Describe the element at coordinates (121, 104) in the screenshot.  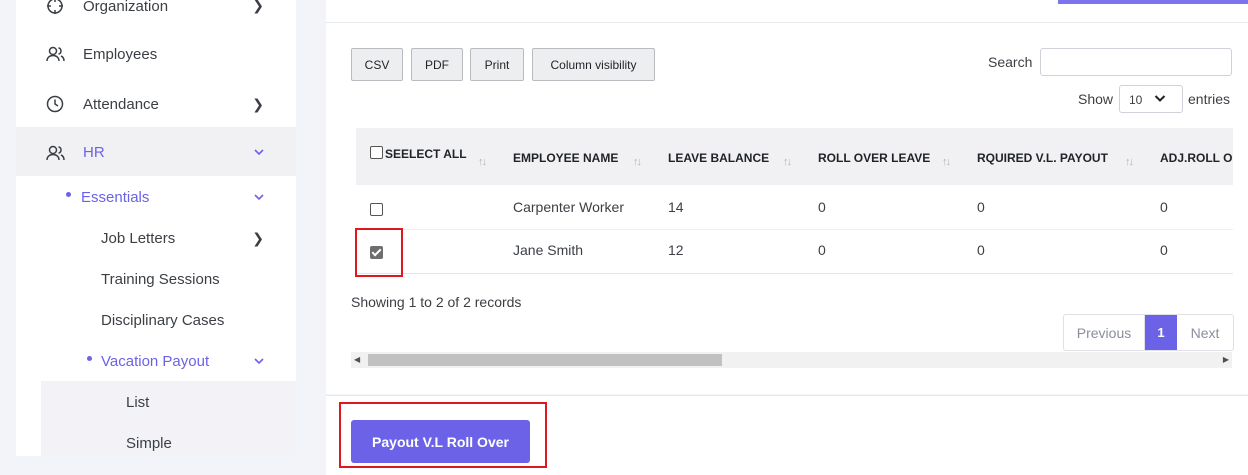
I see `sidebar-item-label: Attendance` at that location.